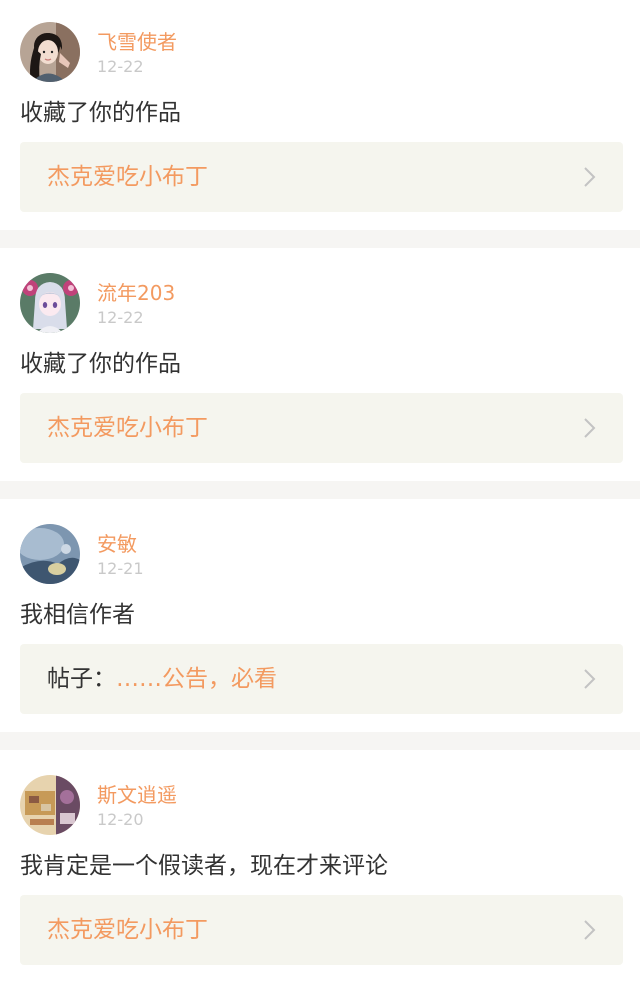  Describe the element at coordinates (120, 819) in the screenshot. I see `timestamp: 12-20` at that location.